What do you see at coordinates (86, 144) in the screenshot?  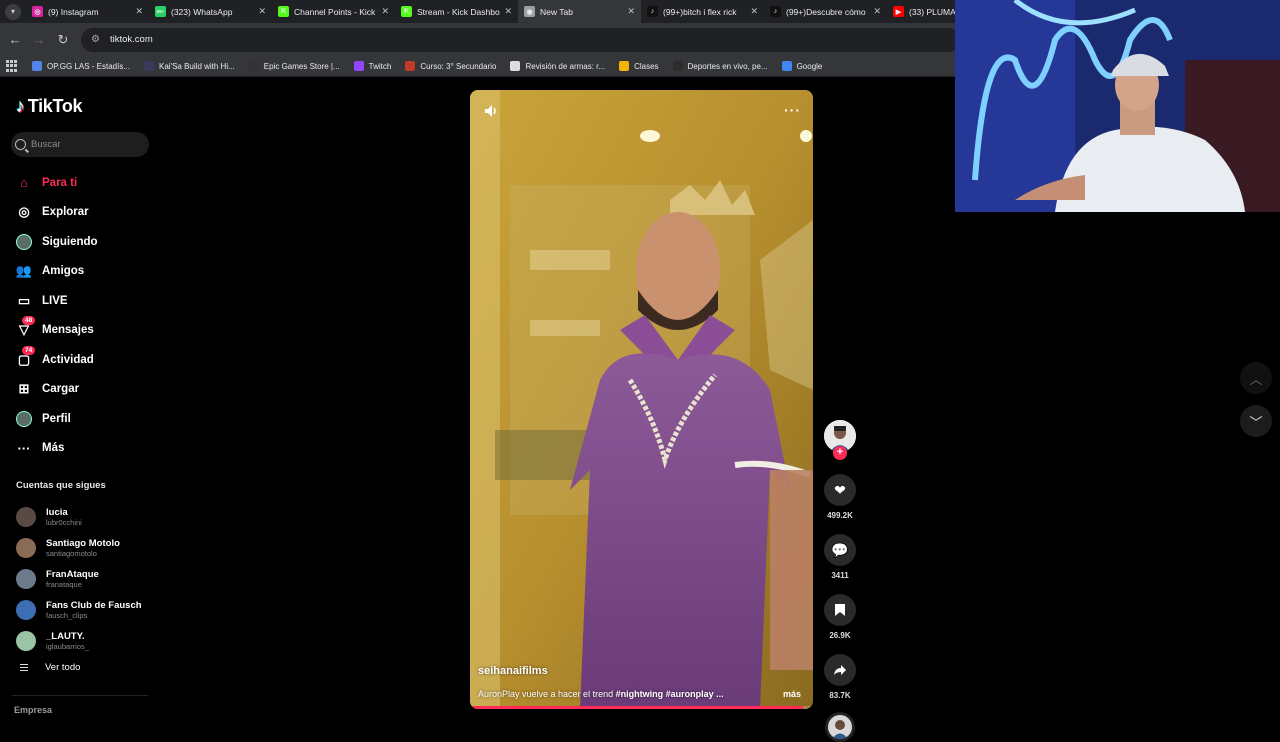 I see `search-input` at bounding box center [86, 144].